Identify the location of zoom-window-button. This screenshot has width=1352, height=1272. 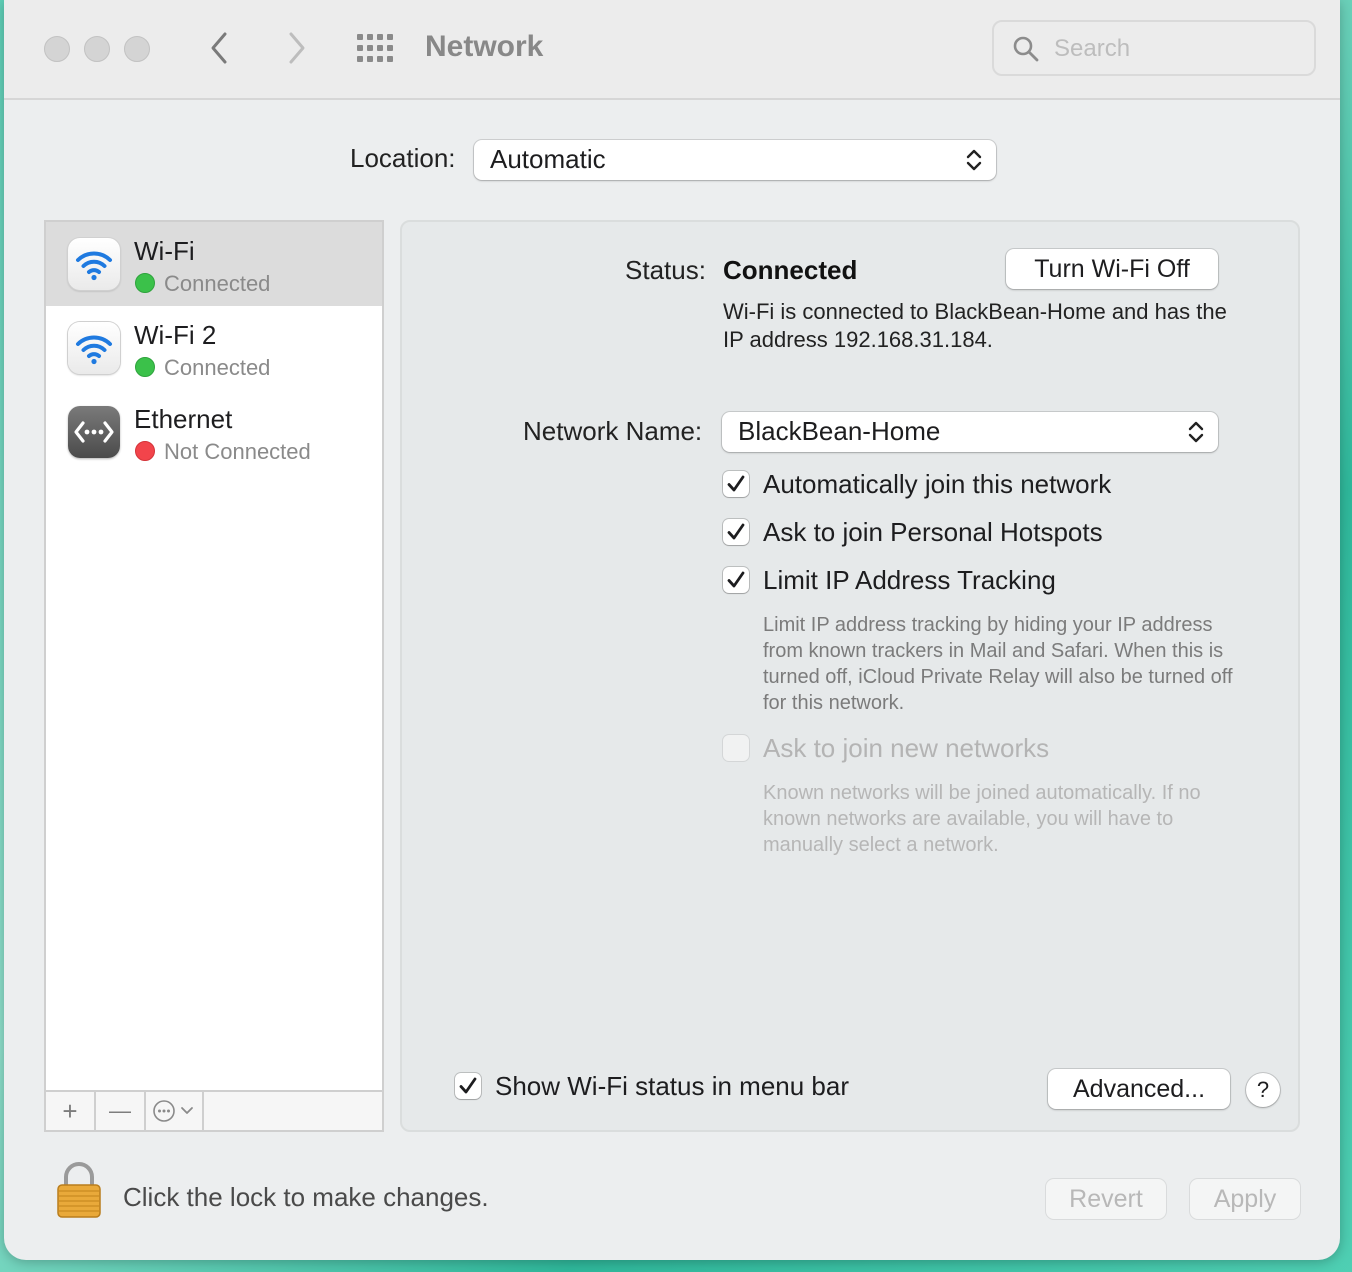
(137, 49).